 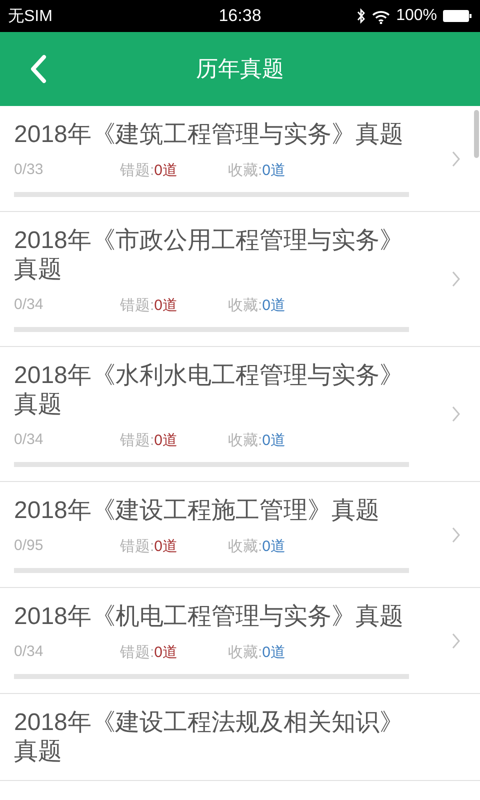 I want to click on exam-item: 2018年《建设工程施工管理》真题 0/95 错题:0道 收藏:0道, so click(x=240, y=535).